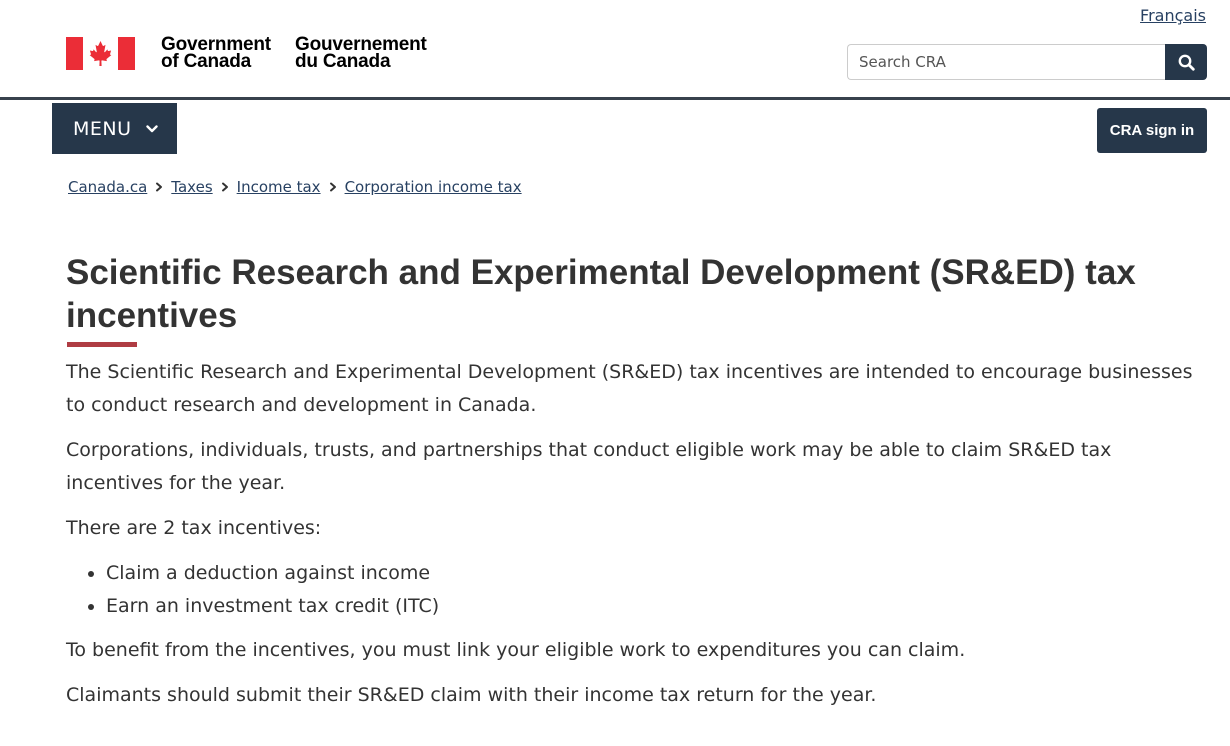  Describe the element at coordinates (206, 61) in the screenshot. I see `signature-english-line2: of Canada` at that location.